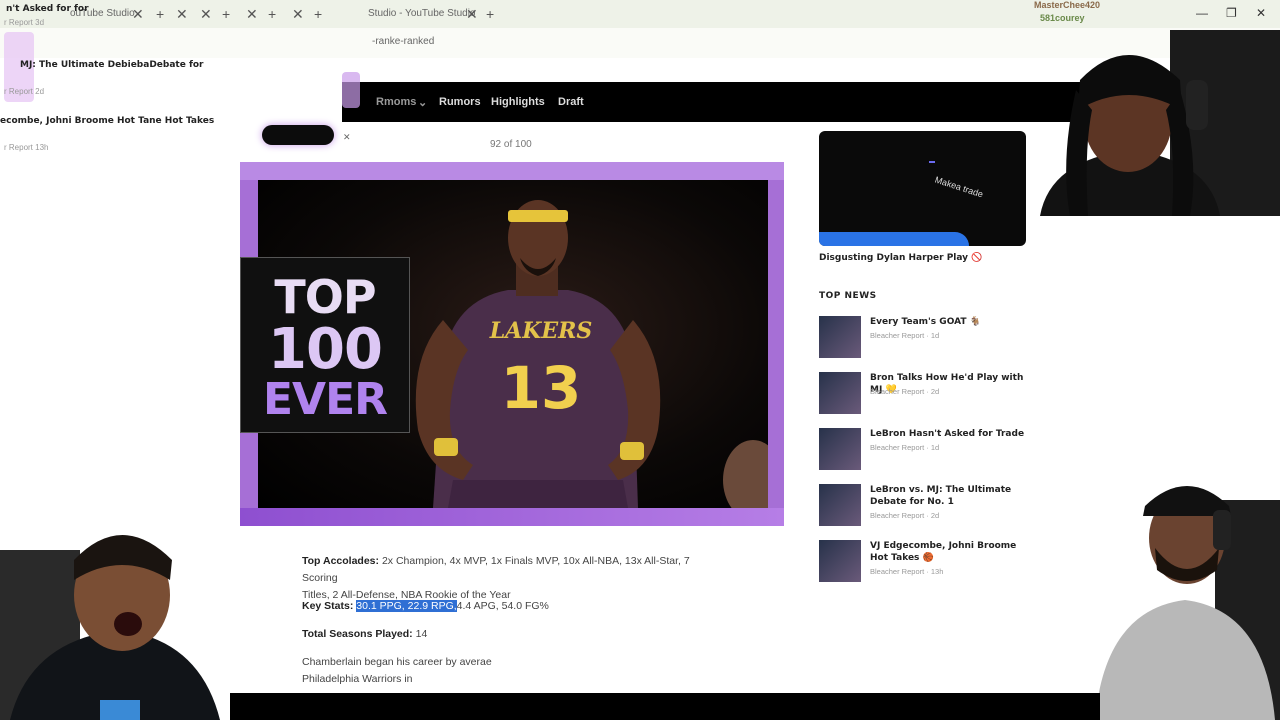  I want to click on video-dot, so click(932, 162).